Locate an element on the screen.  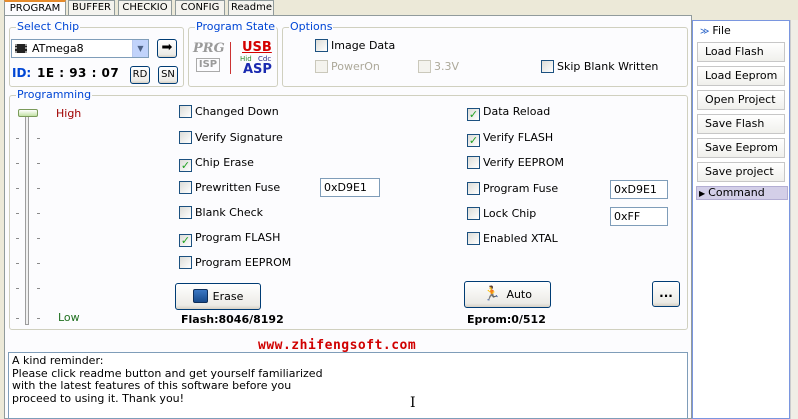
program-state-title: Program State is located at coordinates (236, 26).